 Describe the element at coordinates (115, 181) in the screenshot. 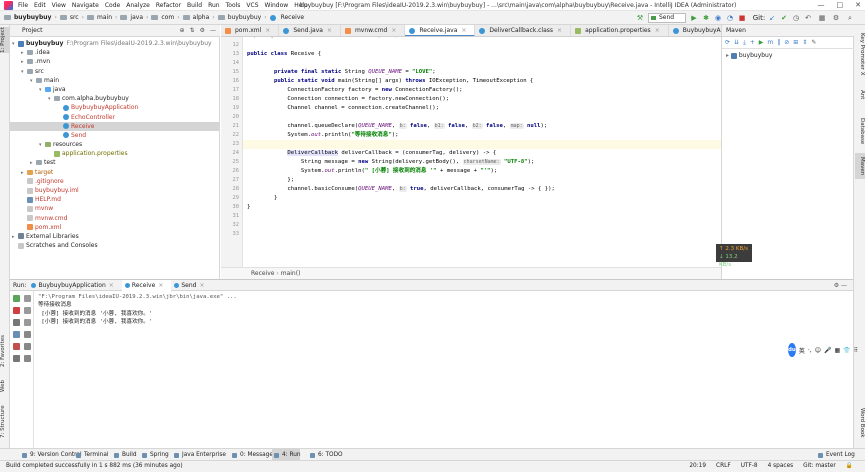

I see `tree-node: .gitignore` at that location.